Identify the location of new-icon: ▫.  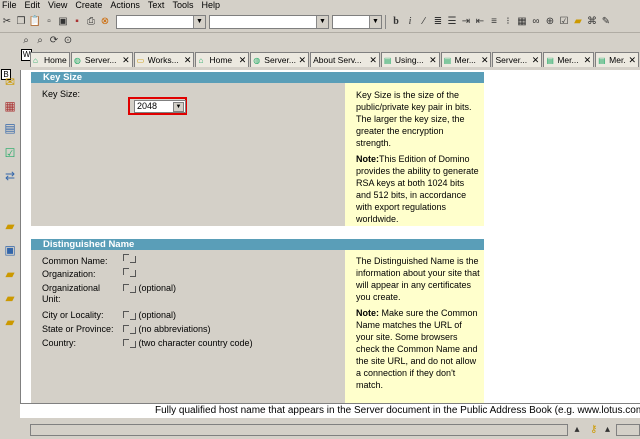
(49, 22).